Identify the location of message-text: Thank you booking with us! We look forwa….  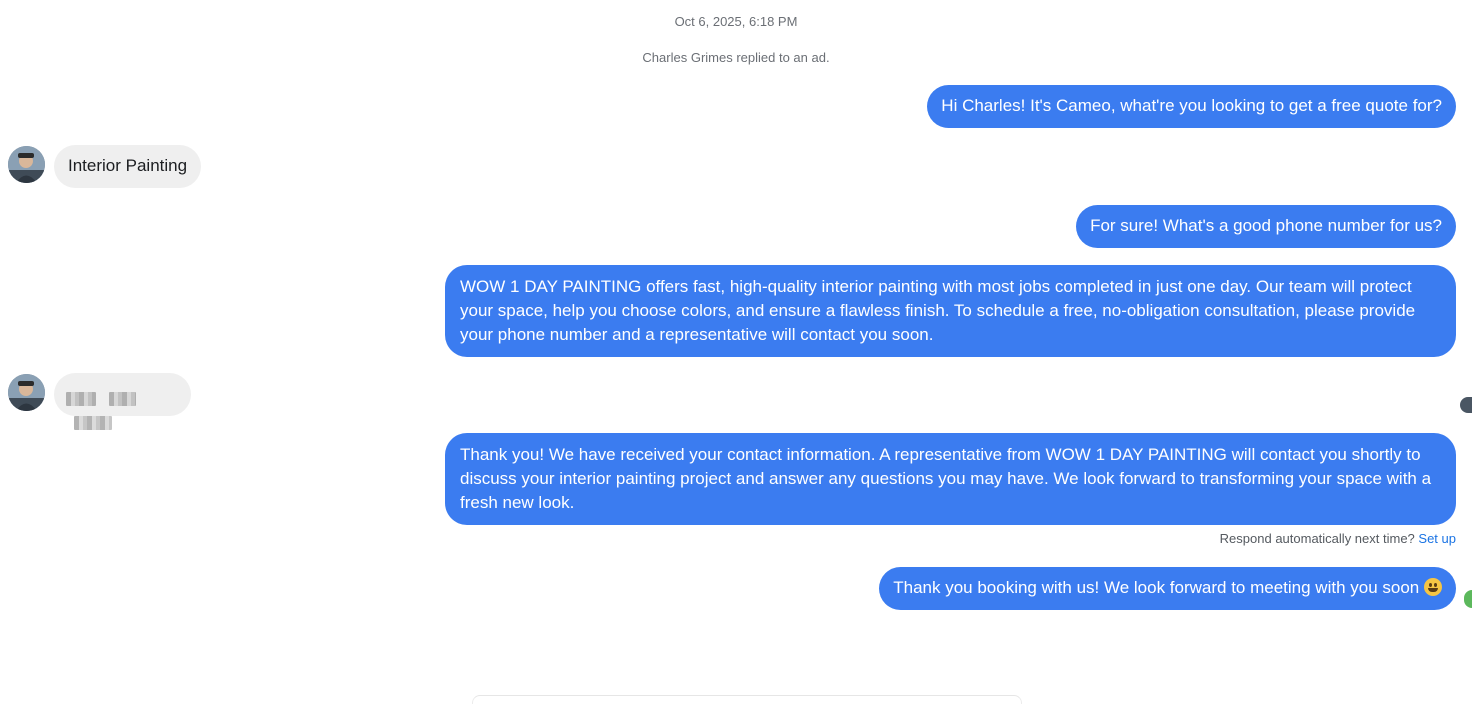
(1156, 587).